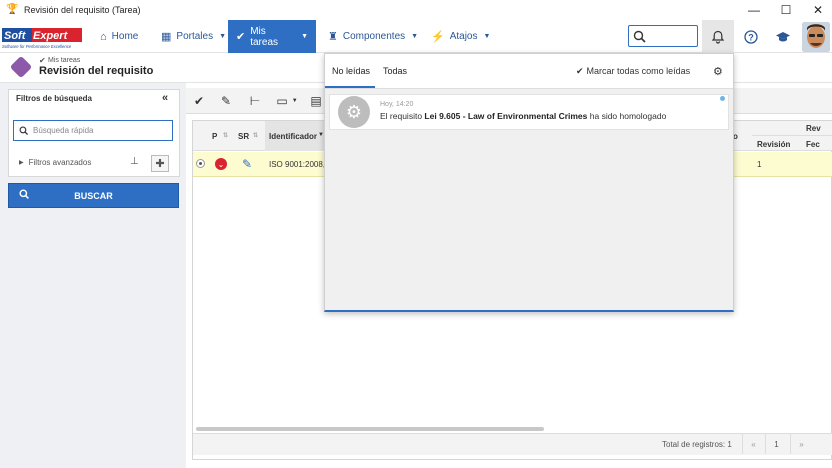  Describe the element at coordinates (226, 101) in the screenshot. I see `edit-pencil-icon: ✎` at that location.